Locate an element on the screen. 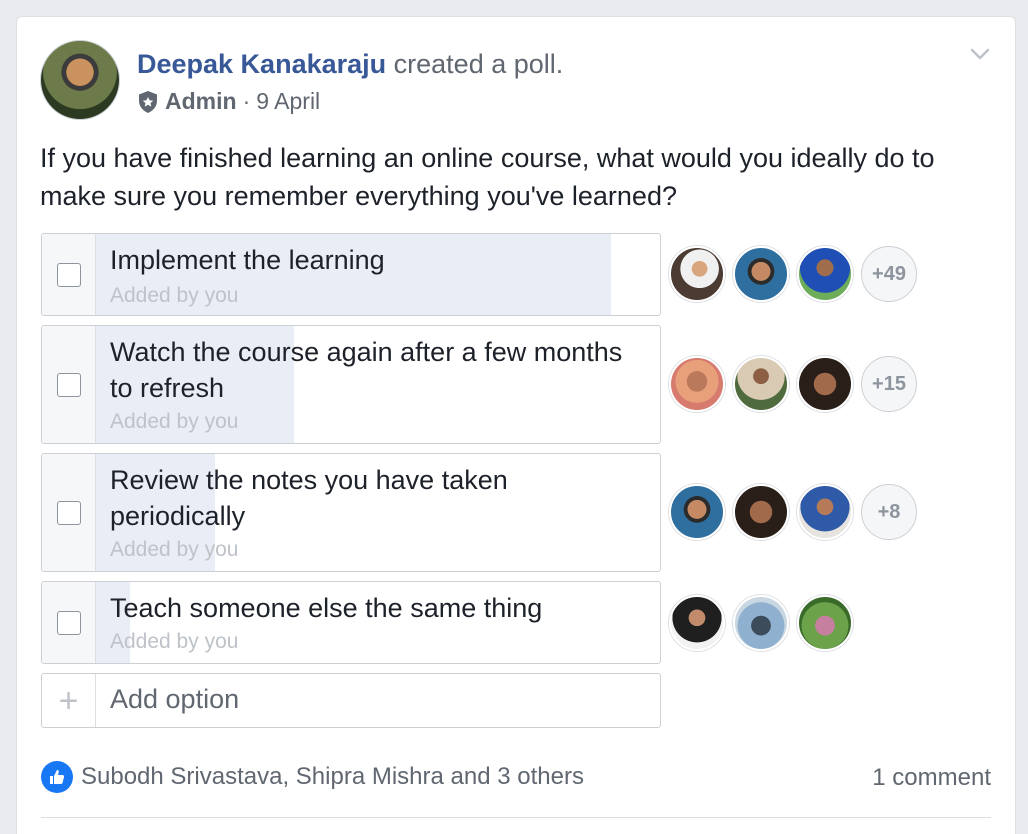 The image size is (1028, 834). comments-count-link: 1 comment is located at coordinates (931, 778).